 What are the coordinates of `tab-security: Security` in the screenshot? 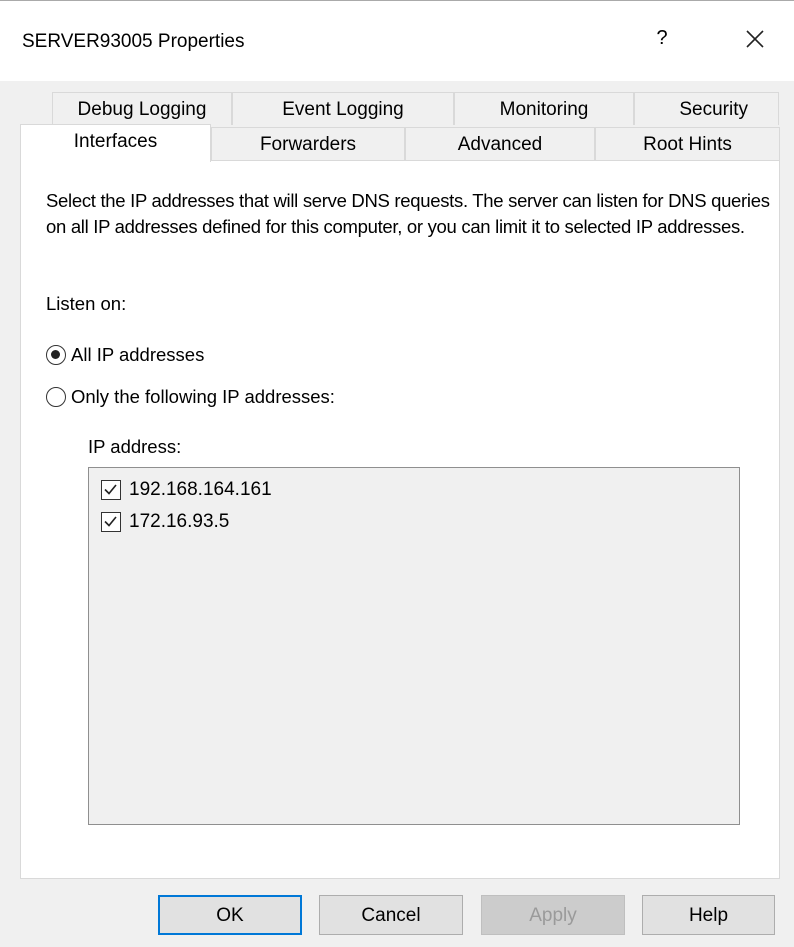 It's located at (706, 108).